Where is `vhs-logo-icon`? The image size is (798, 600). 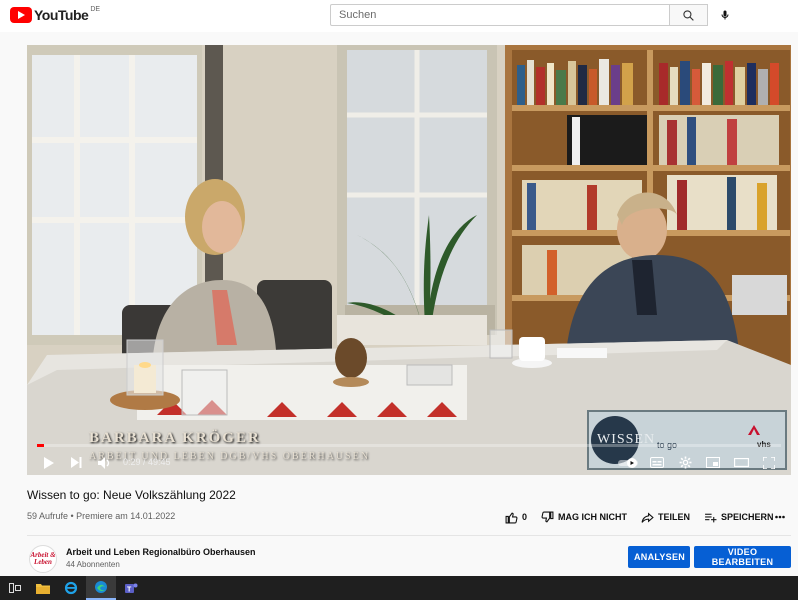
vhs-logo-icon is located at coordinates (754, 430).